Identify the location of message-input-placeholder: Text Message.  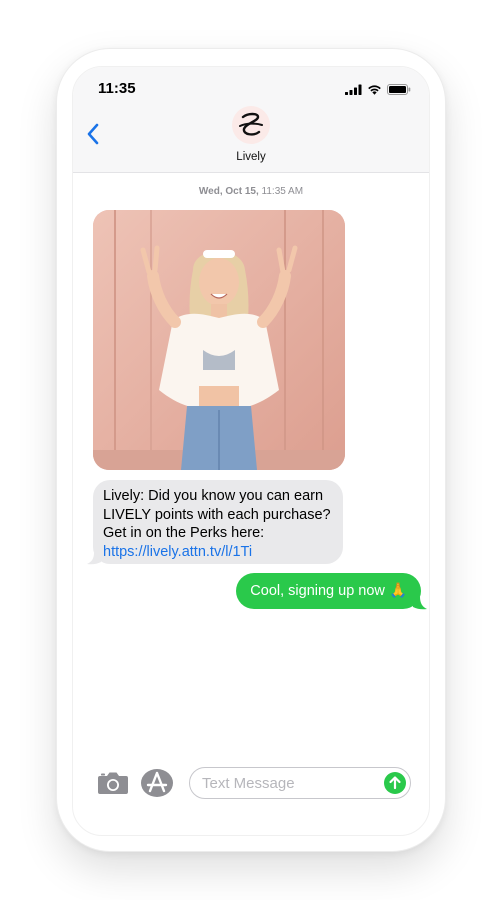
(248, 783).